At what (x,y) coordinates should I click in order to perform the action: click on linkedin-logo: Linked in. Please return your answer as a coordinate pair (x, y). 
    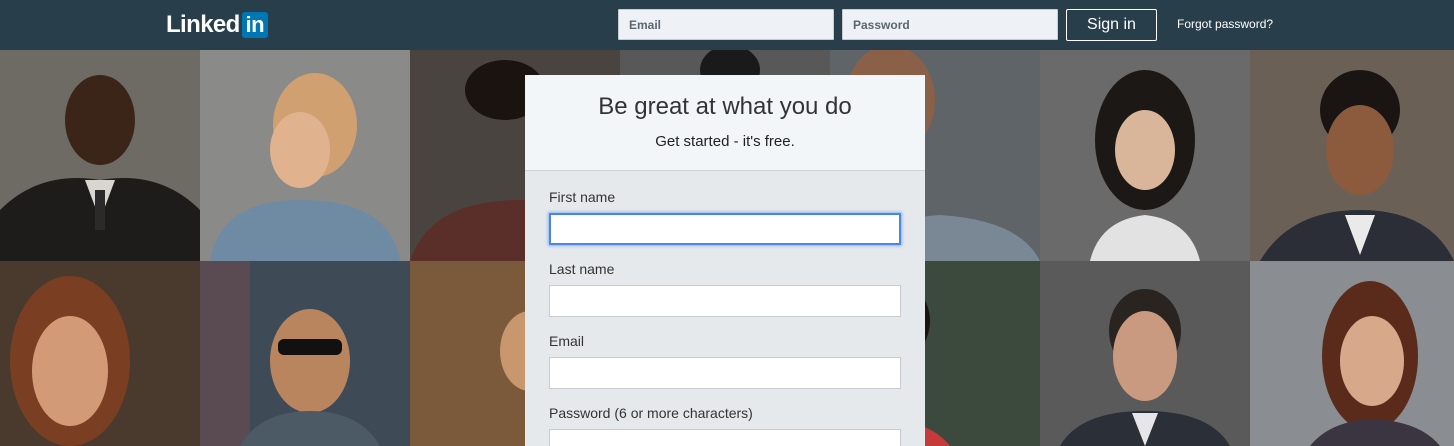
    Looking at the image, I should click on (217, 25).